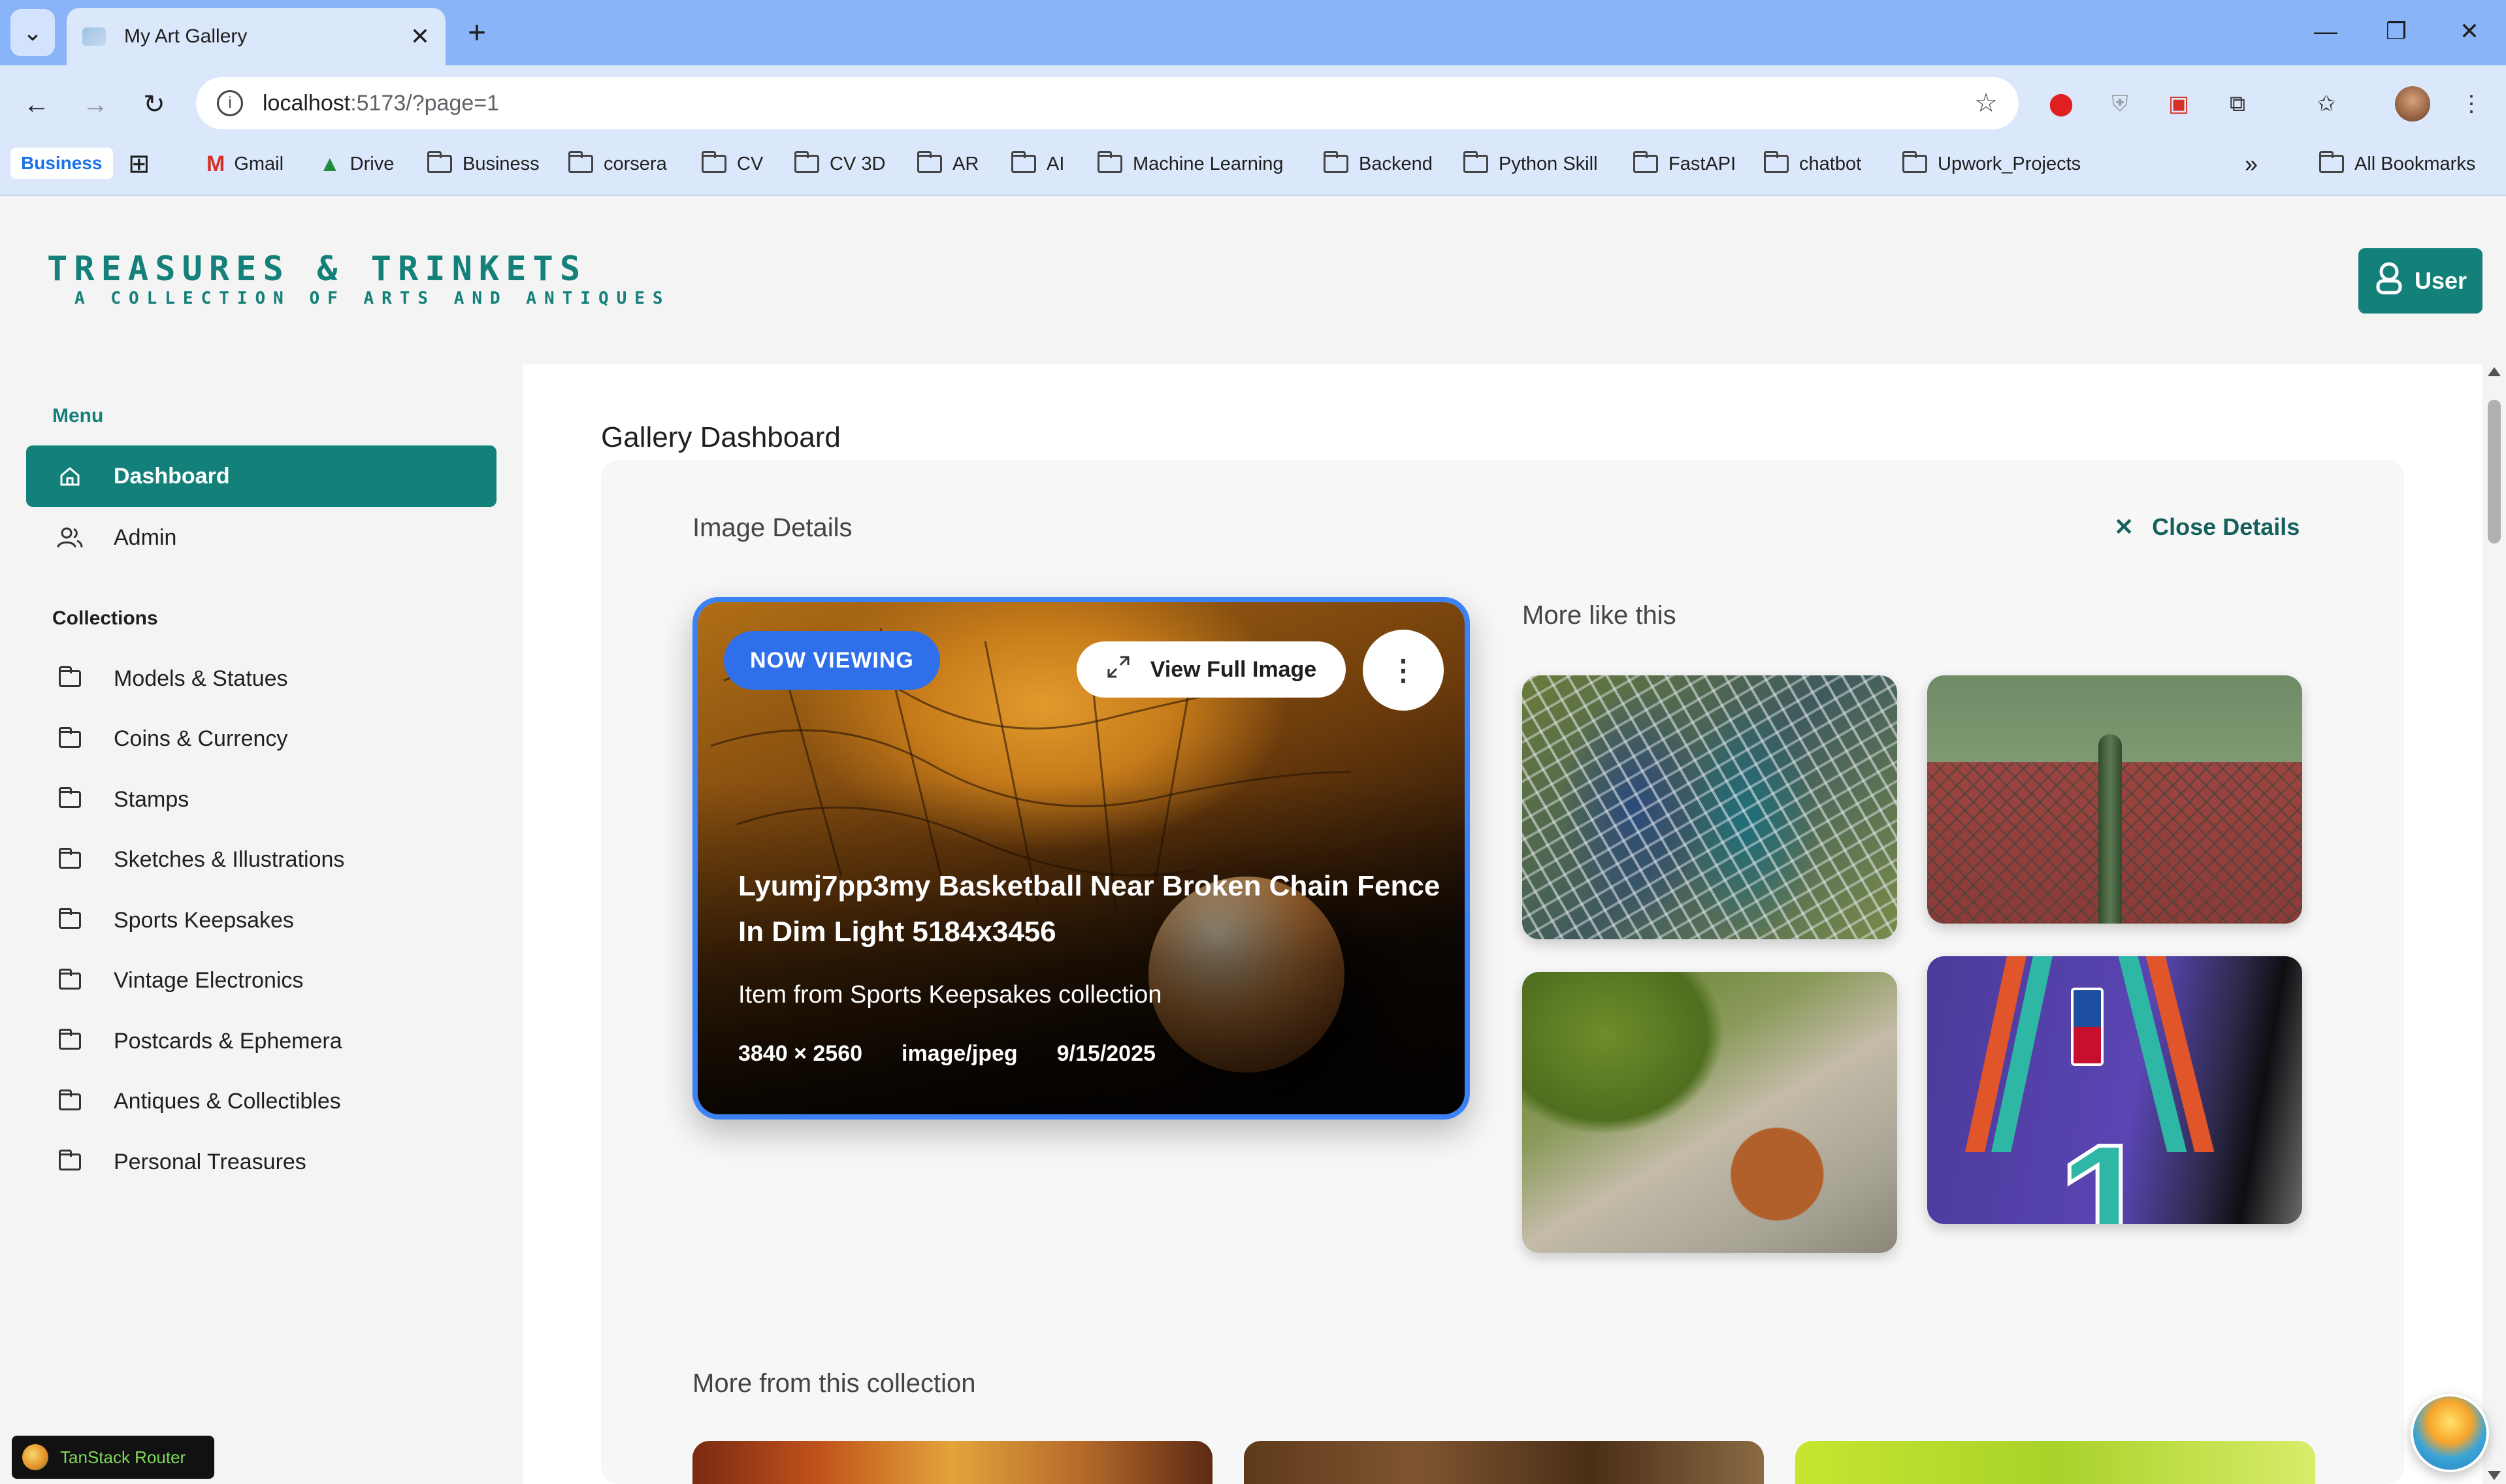 This screenshot has height=1484, width=2506. What do you see at coordinates (230, 103) in the screenshot?
I see `site-info-icon: i` at bounding box center [230, 103].